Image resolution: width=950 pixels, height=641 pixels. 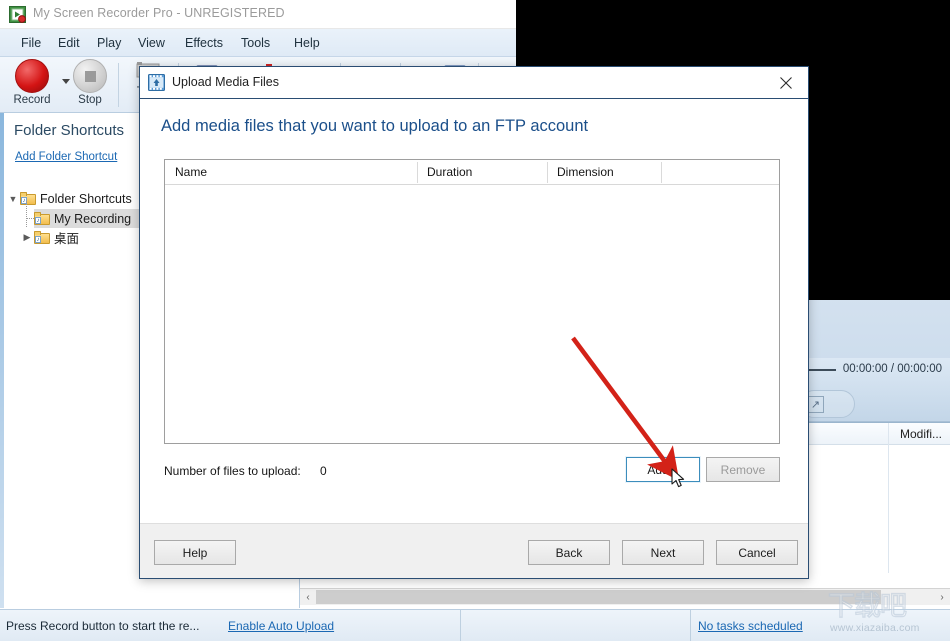 I want to click on menu-file: File, so click(x=31, y=43).